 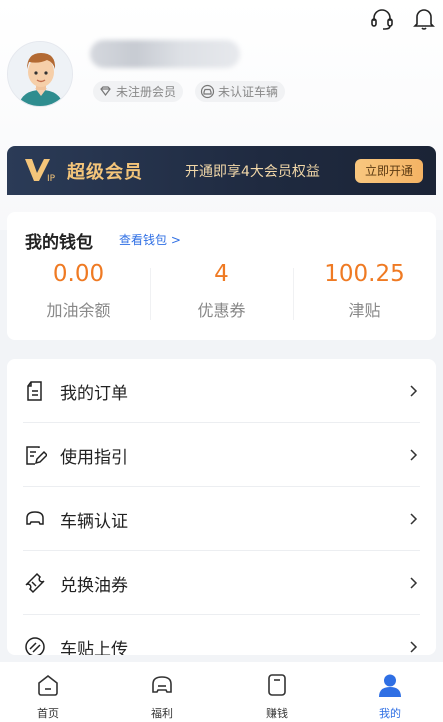 What do you see at coordinates (277, 713) in the screenshot?
I see `tab-label: 赚钱` at bounding box center [277, 713].